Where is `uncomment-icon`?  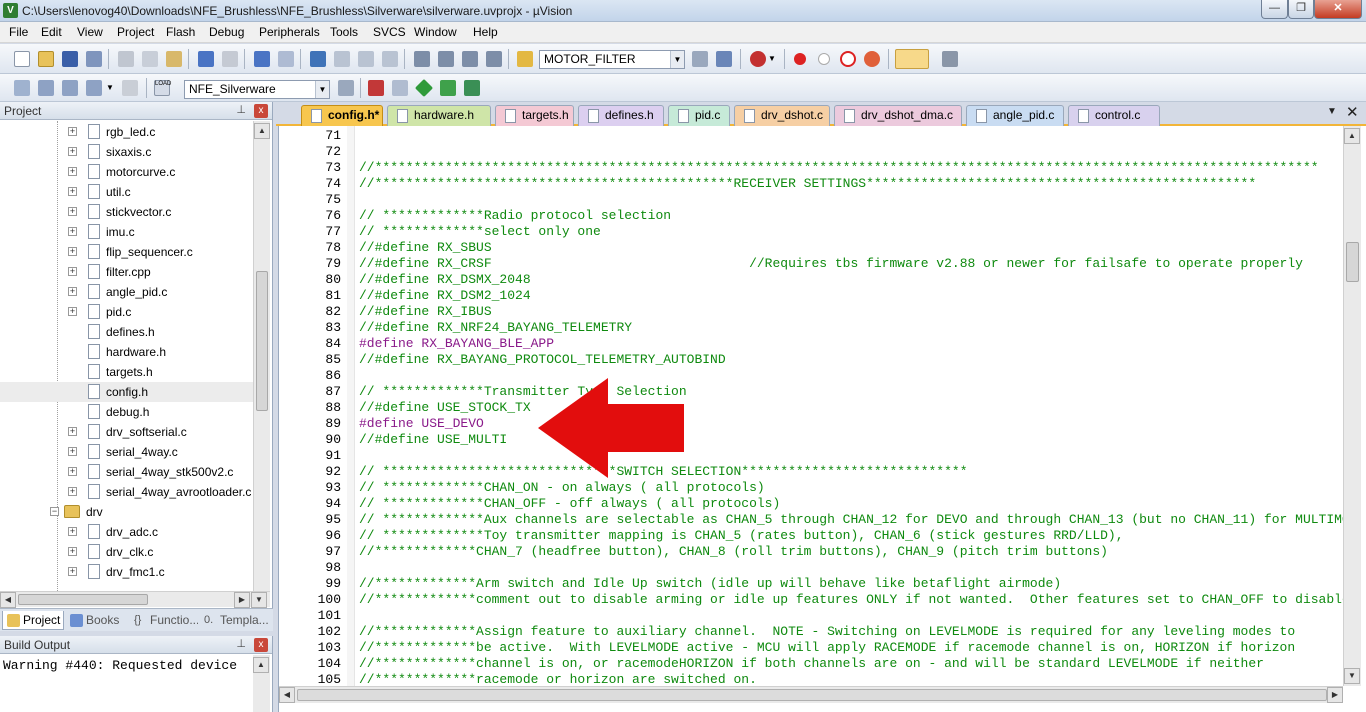 uncomment-icon is located at coordinates (494, 59).